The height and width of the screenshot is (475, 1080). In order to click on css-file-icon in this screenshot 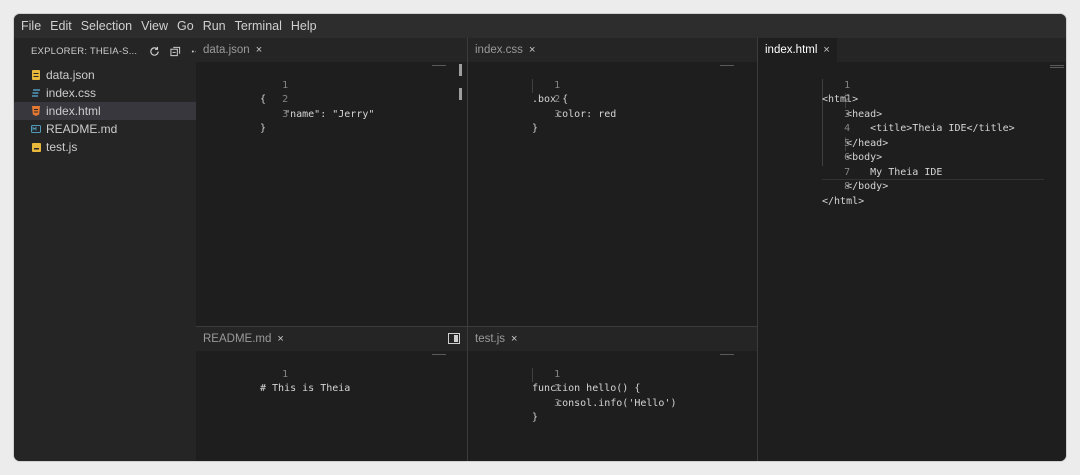, I will do `click(36, 93)`.